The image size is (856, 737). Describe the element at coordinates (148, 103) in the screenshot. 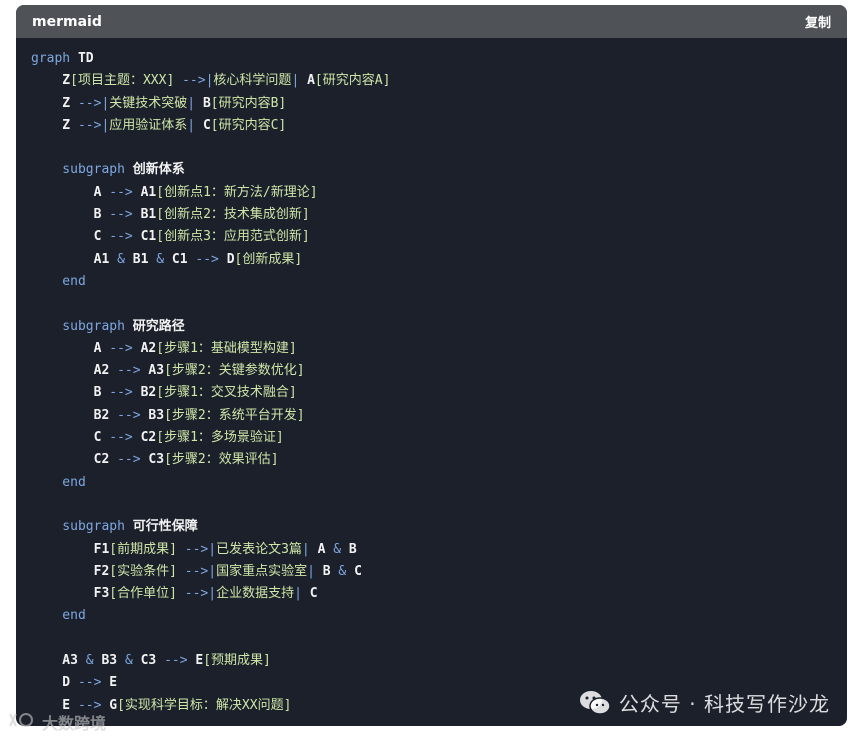

I see `code-token: 关键技术突破` at that location.